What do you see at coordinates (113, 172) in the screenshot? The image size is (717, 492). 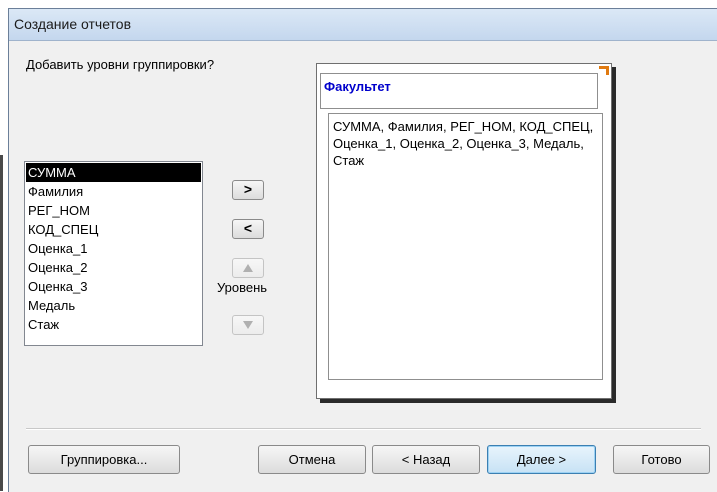 I see `list-item: СУММА` at bounding box center [113, 172].